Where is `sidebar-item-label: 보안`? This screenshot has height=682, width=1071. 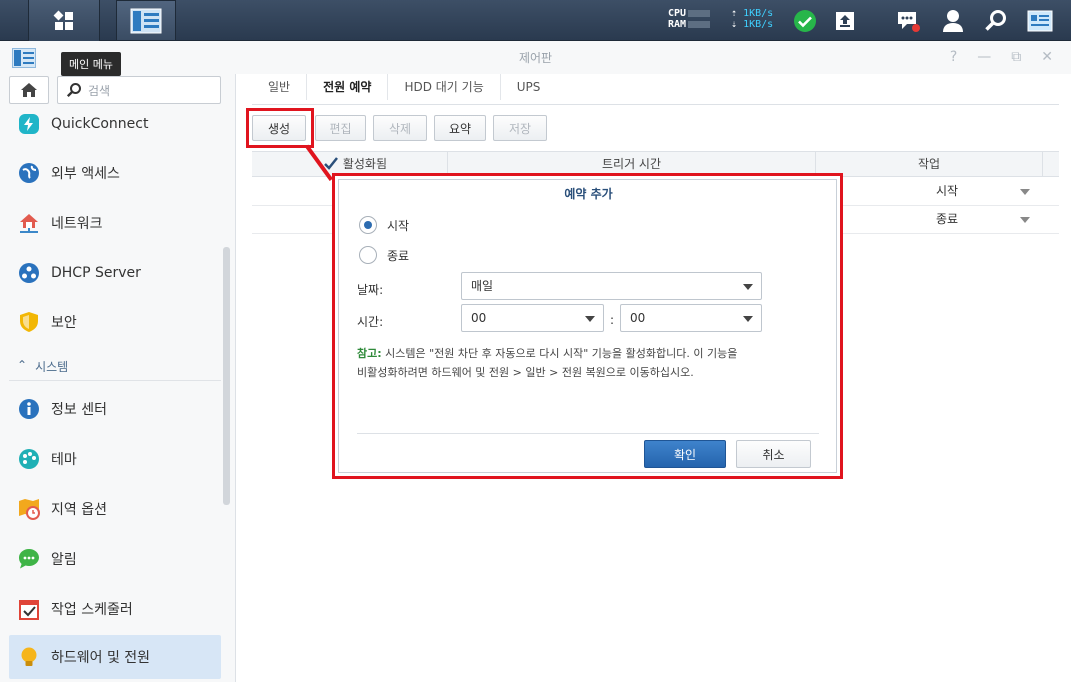 sidebar-item-label: 보안 is located at coordinates (64, 323).